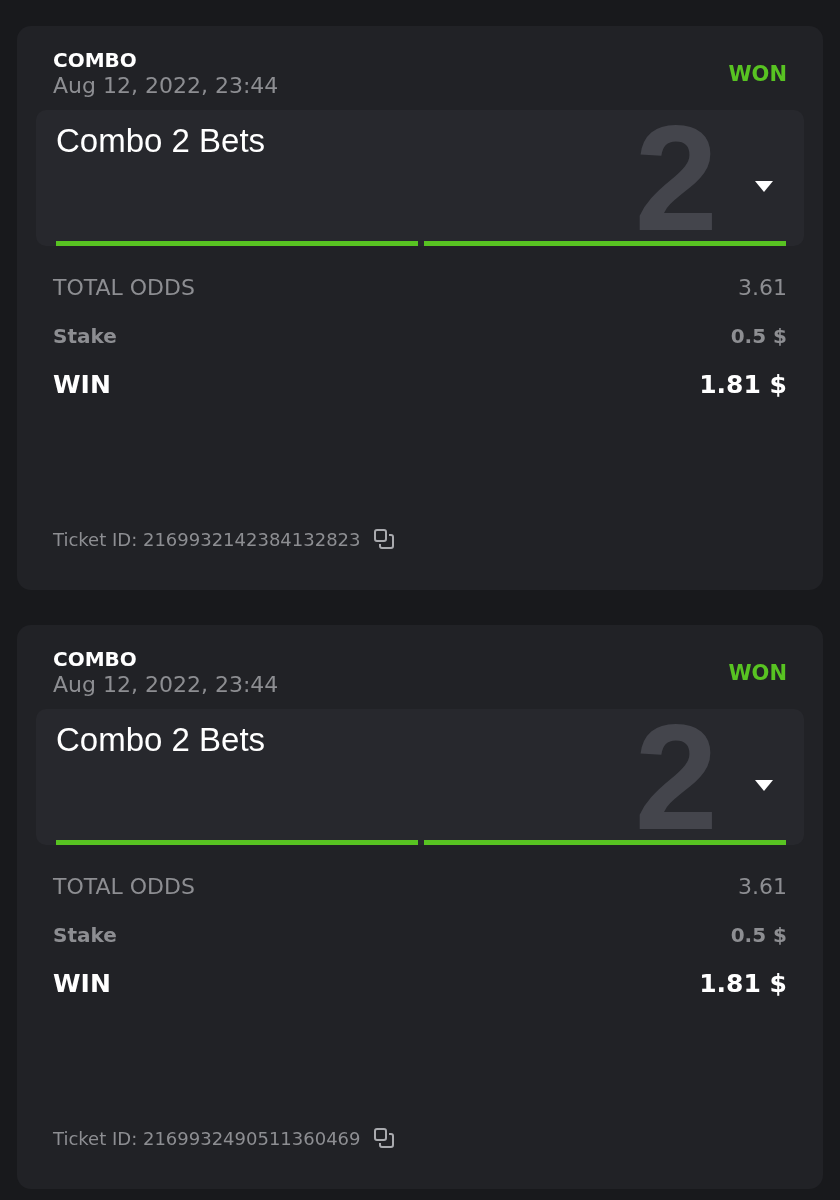 This screenshot has height=1200, width=840. I want to click on ticket-id: Ticket ID: 2169932490511360469, so click(207, 1138).